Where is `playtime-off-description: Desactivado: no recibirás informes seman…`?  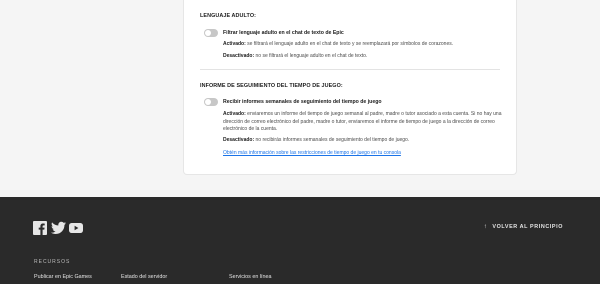 playtime-off-description: Desactivado: no recibirás informes seman… is located at coordinates (368, 141).